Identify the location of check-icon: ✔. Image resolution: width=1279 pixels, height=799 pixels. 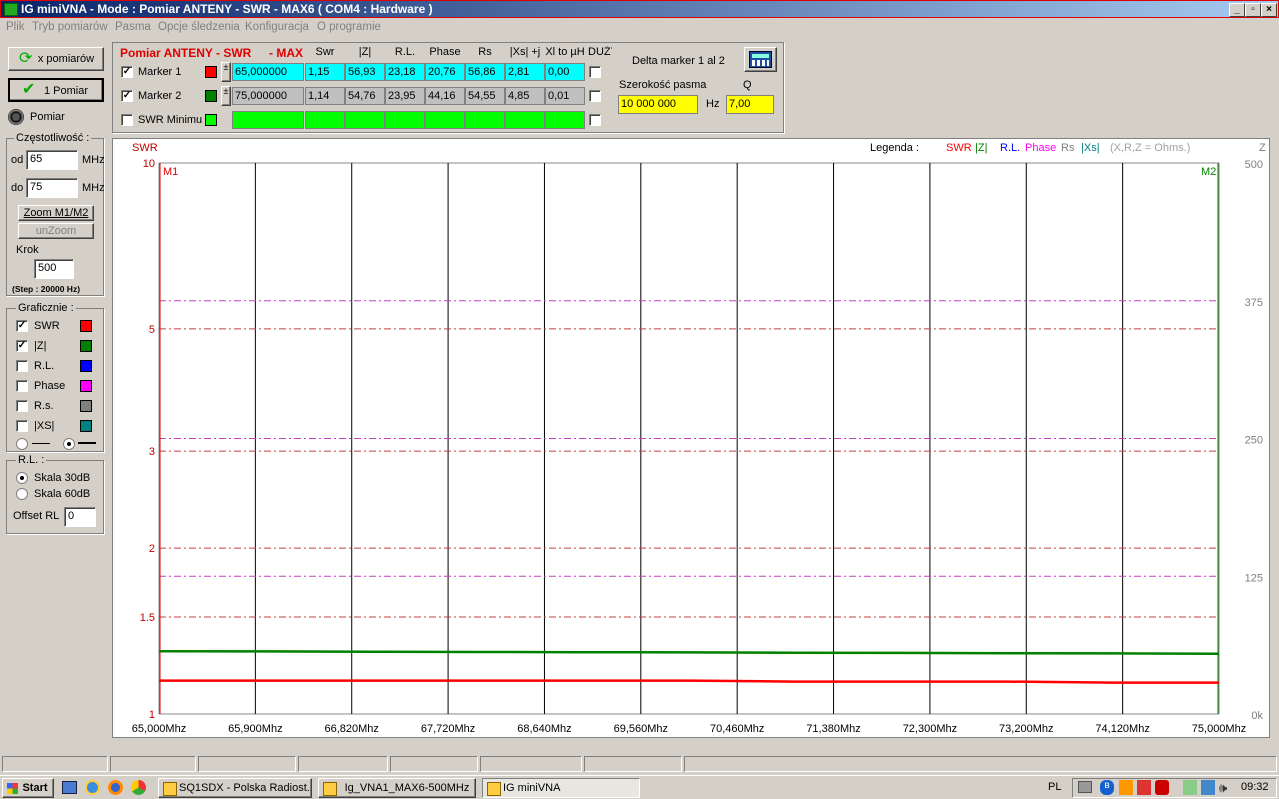
(29, 89).